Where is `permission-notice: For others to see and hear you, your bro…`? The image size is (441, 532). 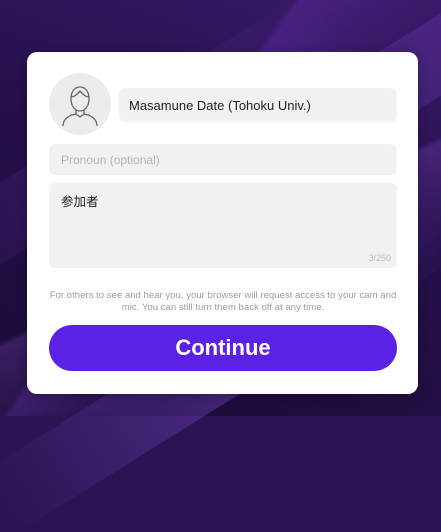
permission-notice: For others to see and hear you, your bro… is located at coordinates (223, 301).